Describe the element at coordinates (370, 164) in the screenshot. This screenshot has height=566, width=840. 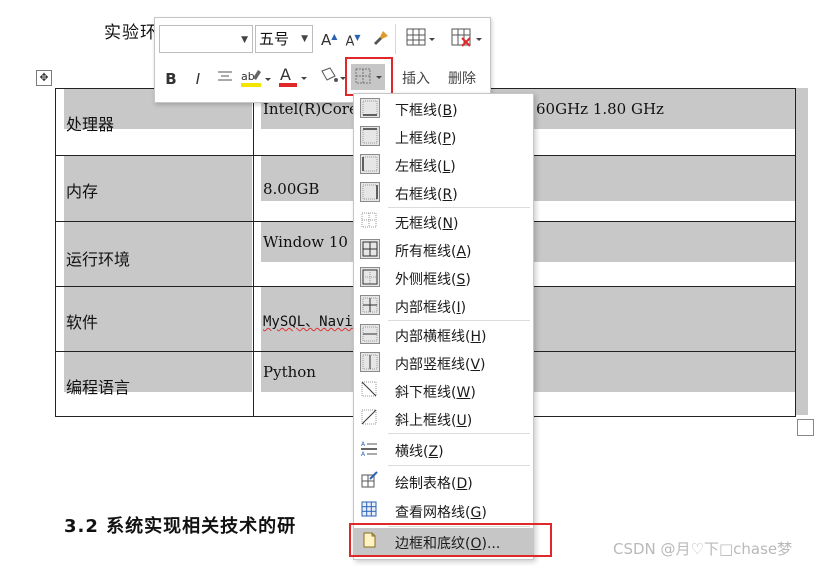
I see `left-border-icon` at that location.